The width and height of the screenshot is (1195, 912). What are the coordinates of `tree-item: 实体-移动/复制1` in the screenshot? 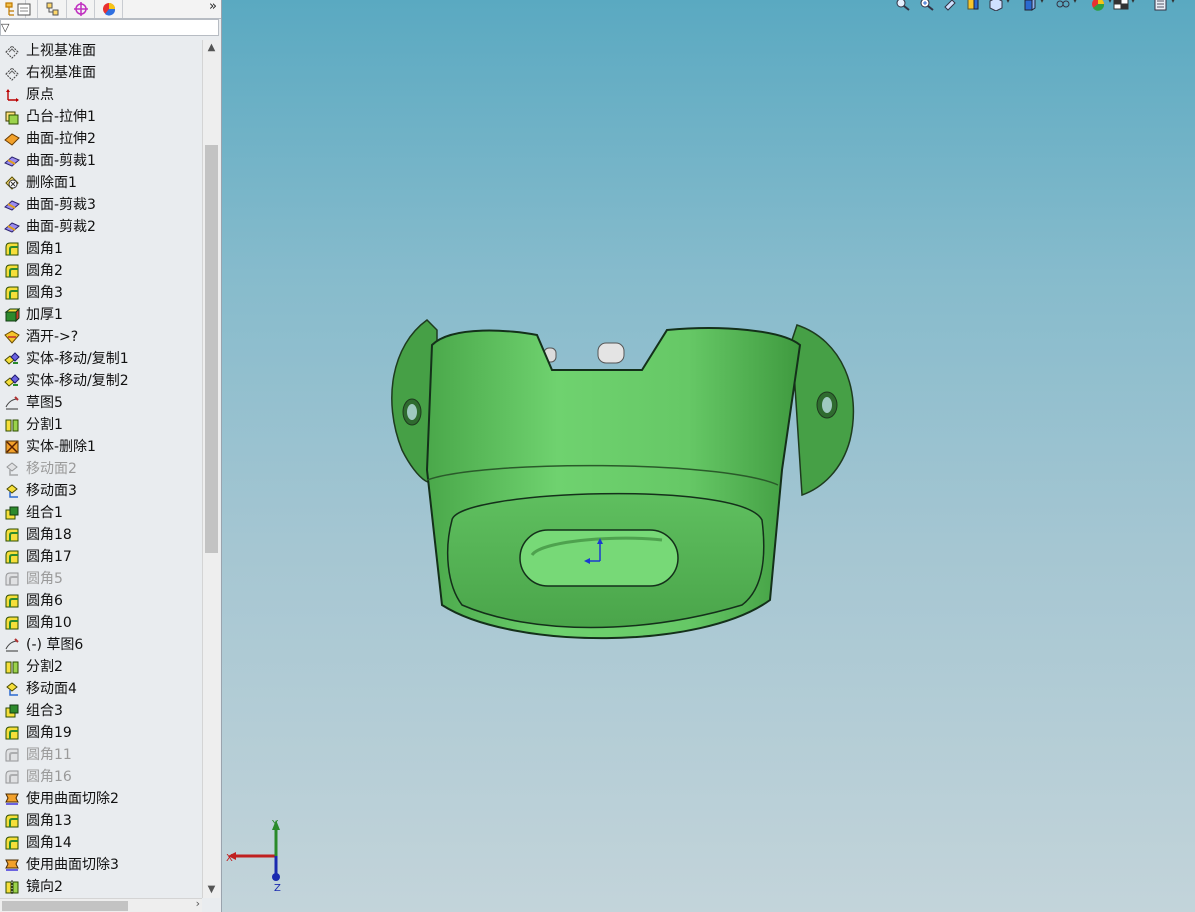 It's located at (101, 359).